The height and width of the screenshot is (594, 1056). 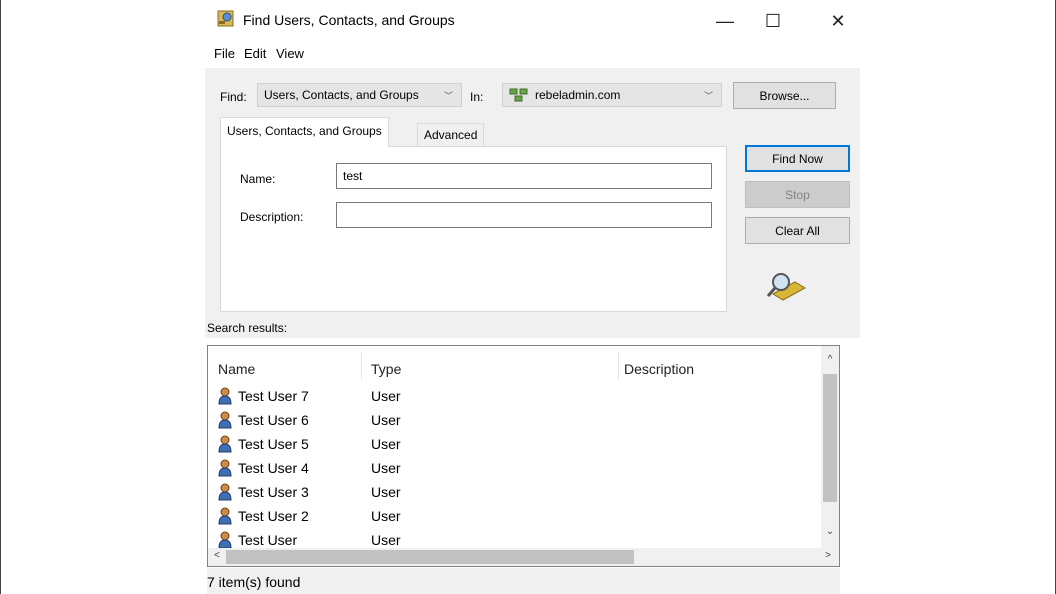 I want to click on menu-edit: Edit, so click(x=255, y=53).